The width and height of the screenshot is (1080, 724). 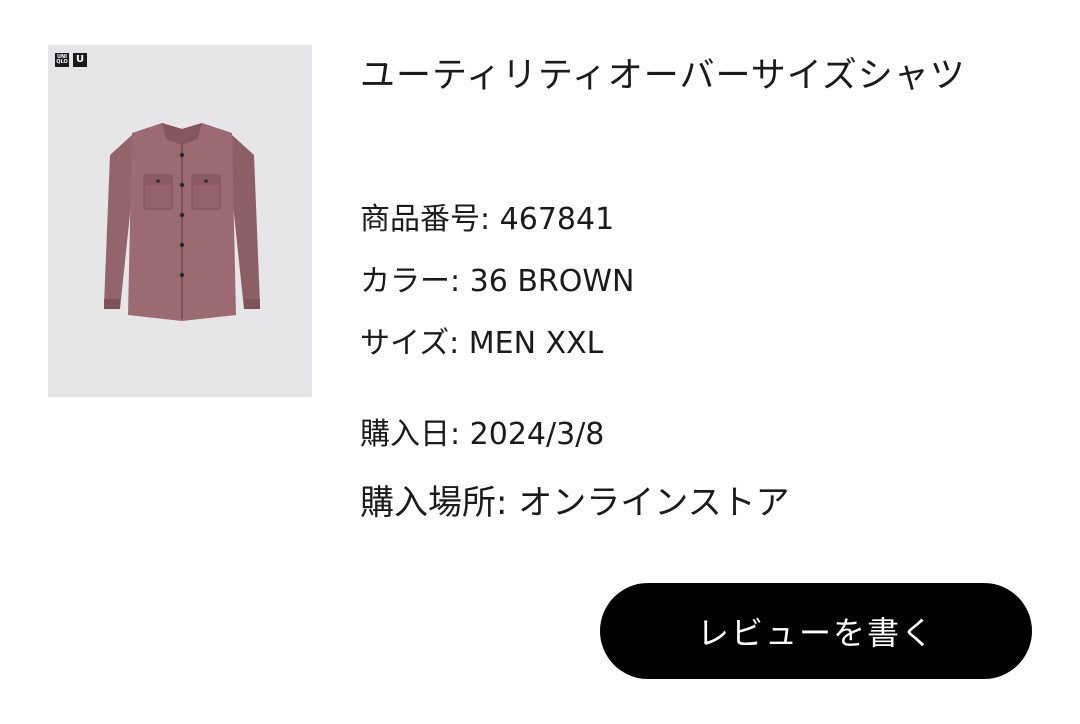 I want to click on color-row: カラー: 36 BROWN, so click(x=497, y=282).